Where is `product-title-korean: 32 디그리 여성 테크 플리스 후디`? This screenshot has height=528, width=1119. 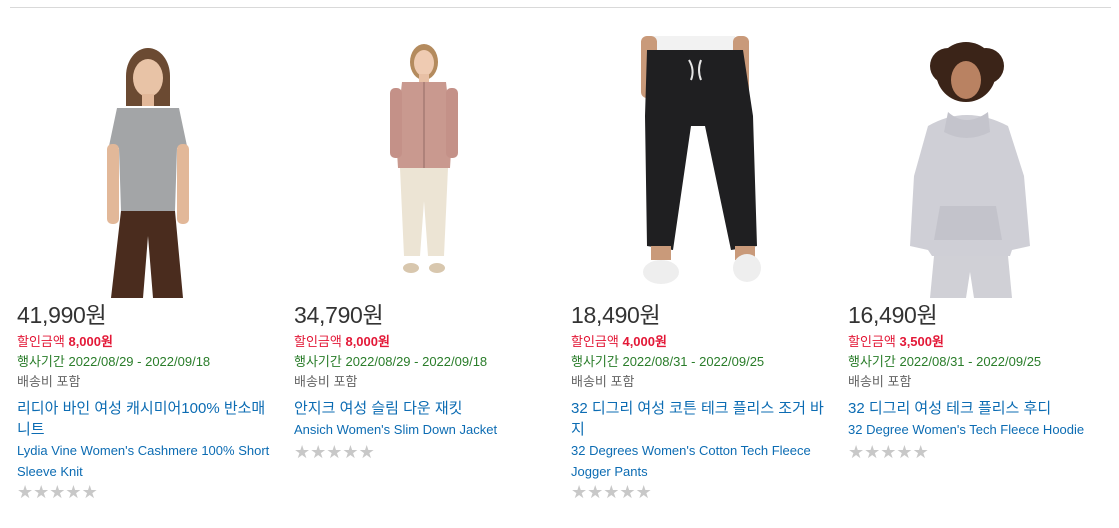 product-title-korean: 32 디그리 여성 테크 플리스 후디 is located at coordinates (979, 408).